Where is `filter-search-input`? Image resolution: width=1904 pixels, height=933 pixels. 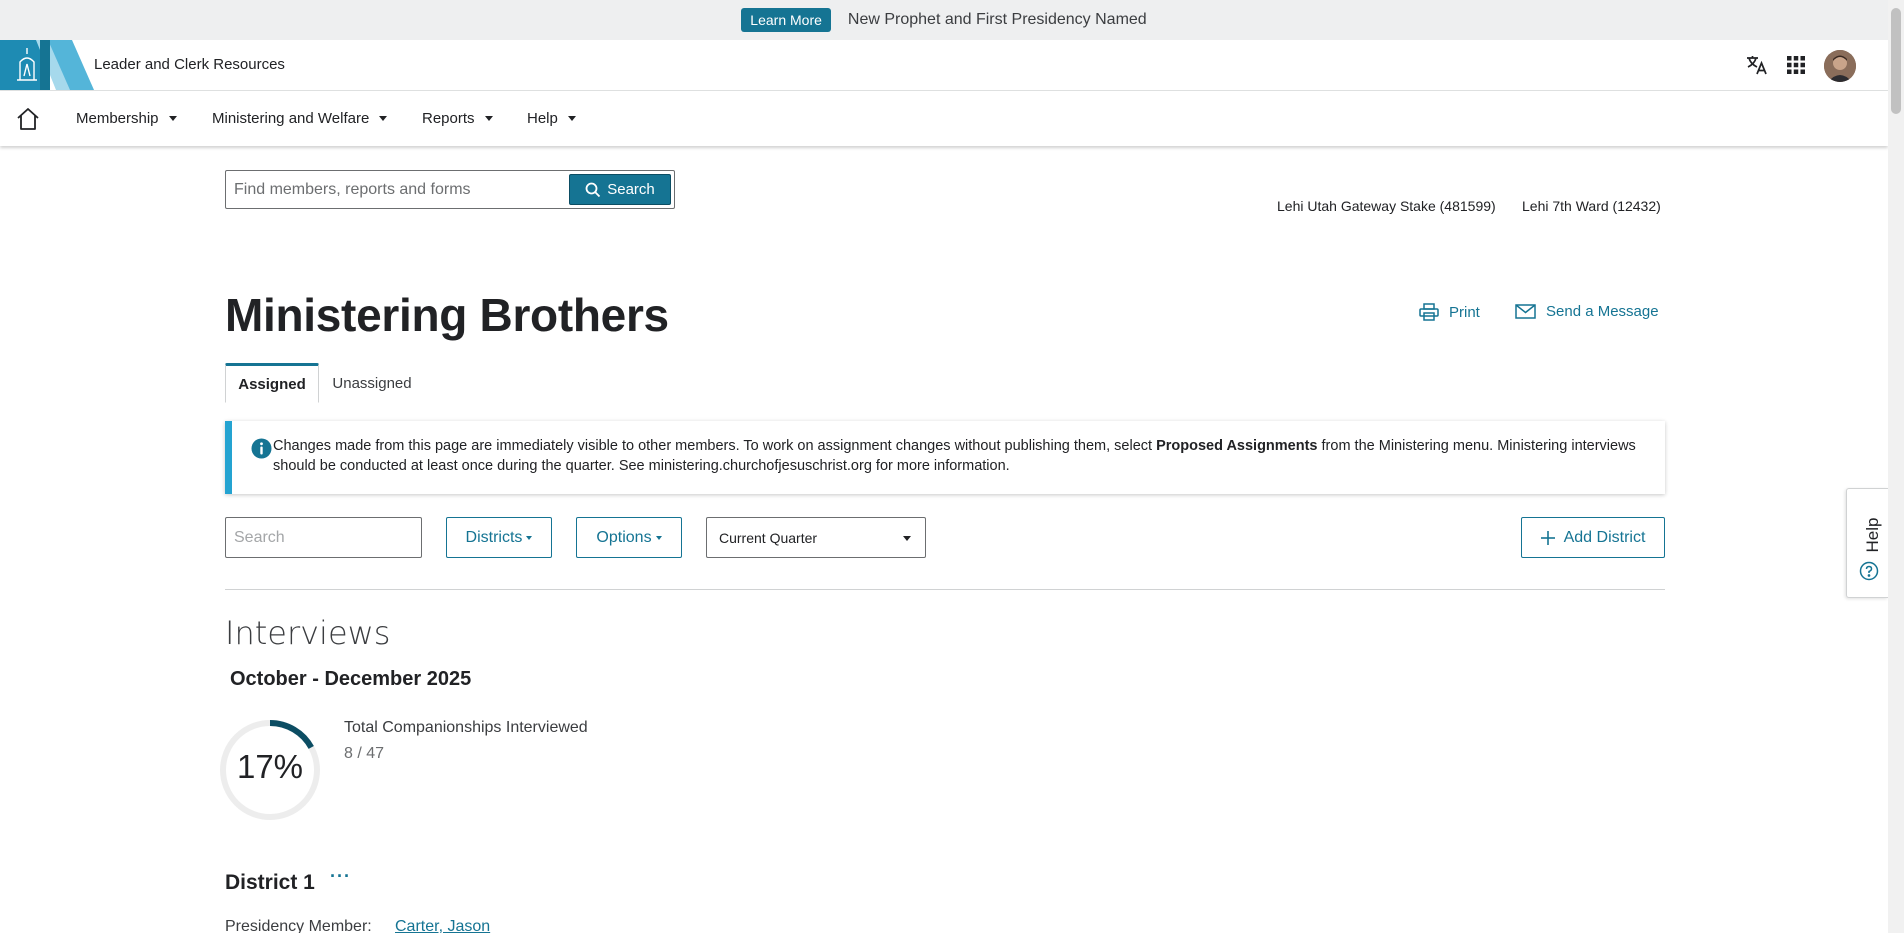
filter-search-input is located at coordinates (323, 537).